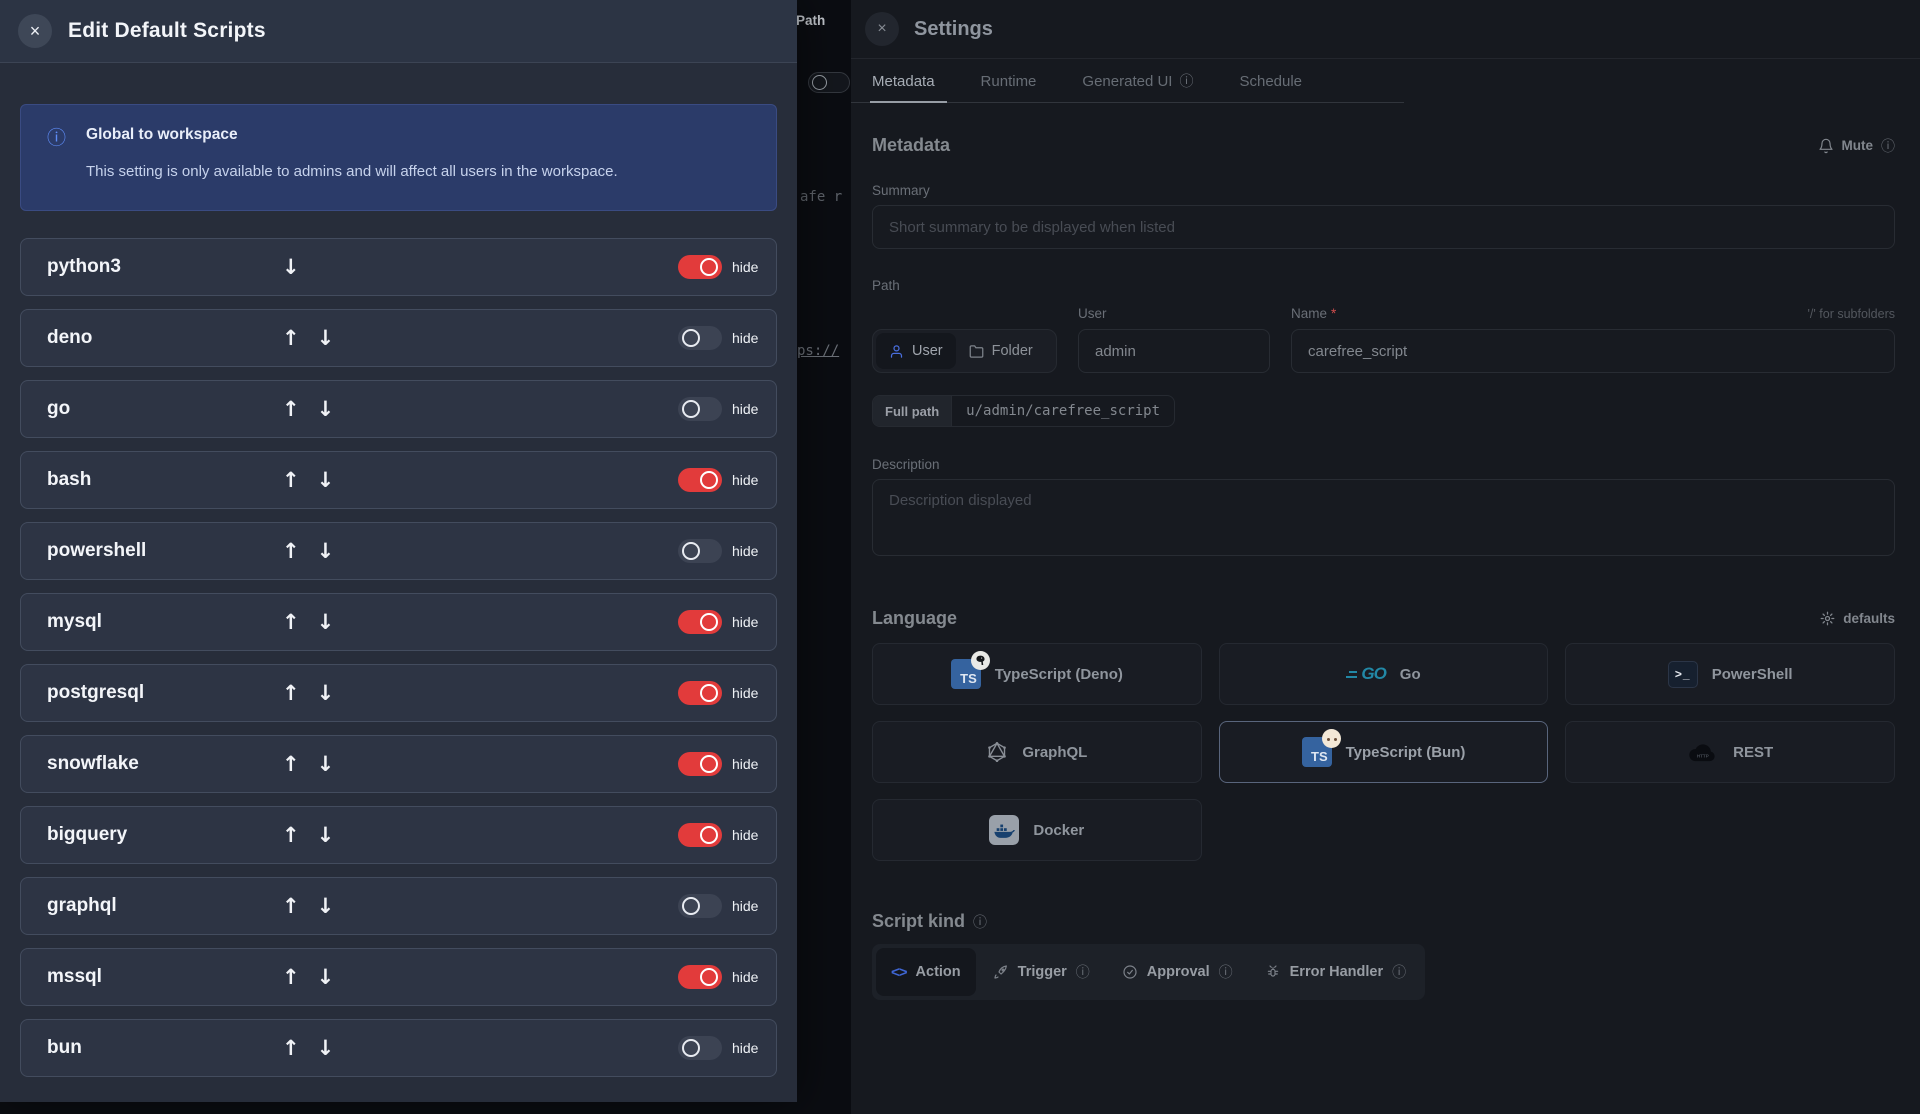 Image resolution: width=1920 pixels, height=1114 pixels. What do you see at coordinates (953, 28) in the screenshot?
I see `settings-title: Settings` at bounding box center [953, 28].